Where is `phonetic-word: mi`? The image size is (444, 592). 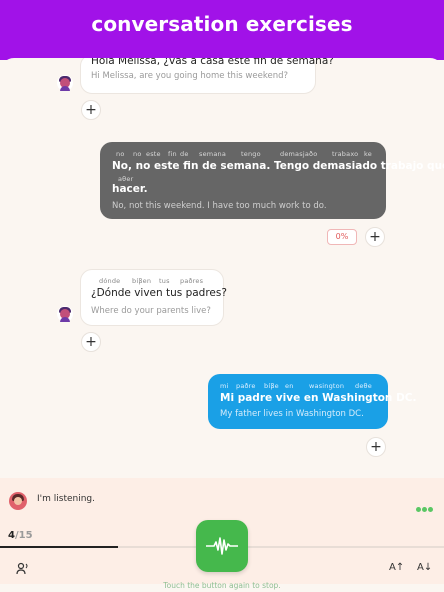
phonetic-word: mi is located at coordinates (224, 386).